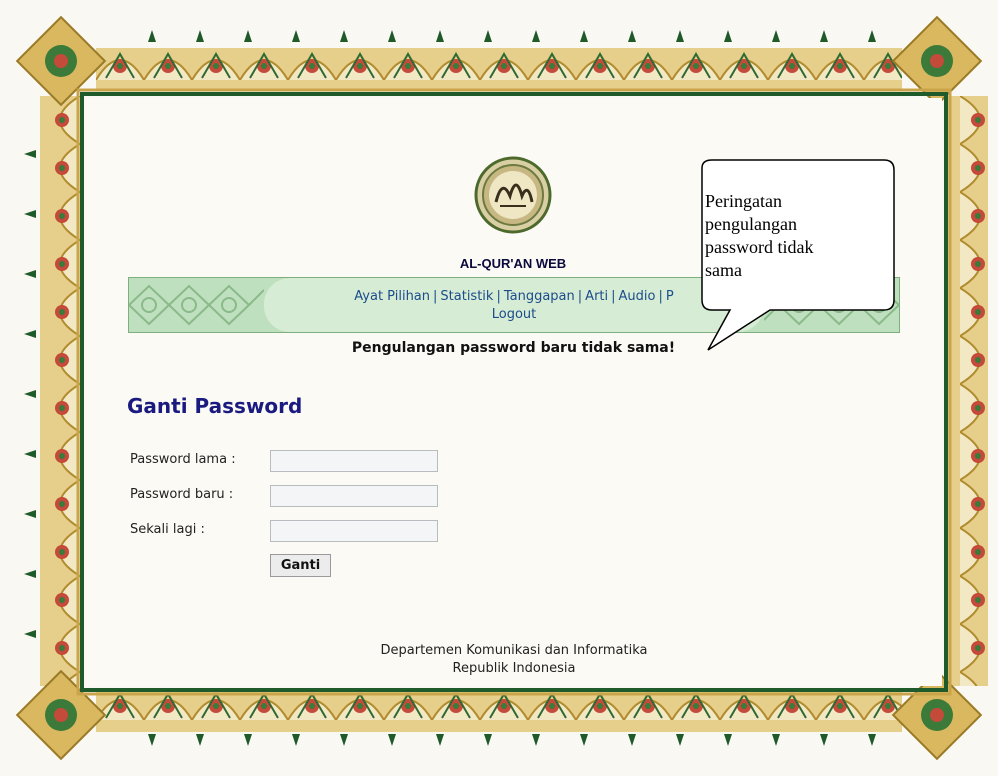 The image size is (998, 776). Describe the element at coordinates (182, 494) in the screenshot. I see `new-password-label: Password baru :` at that location.